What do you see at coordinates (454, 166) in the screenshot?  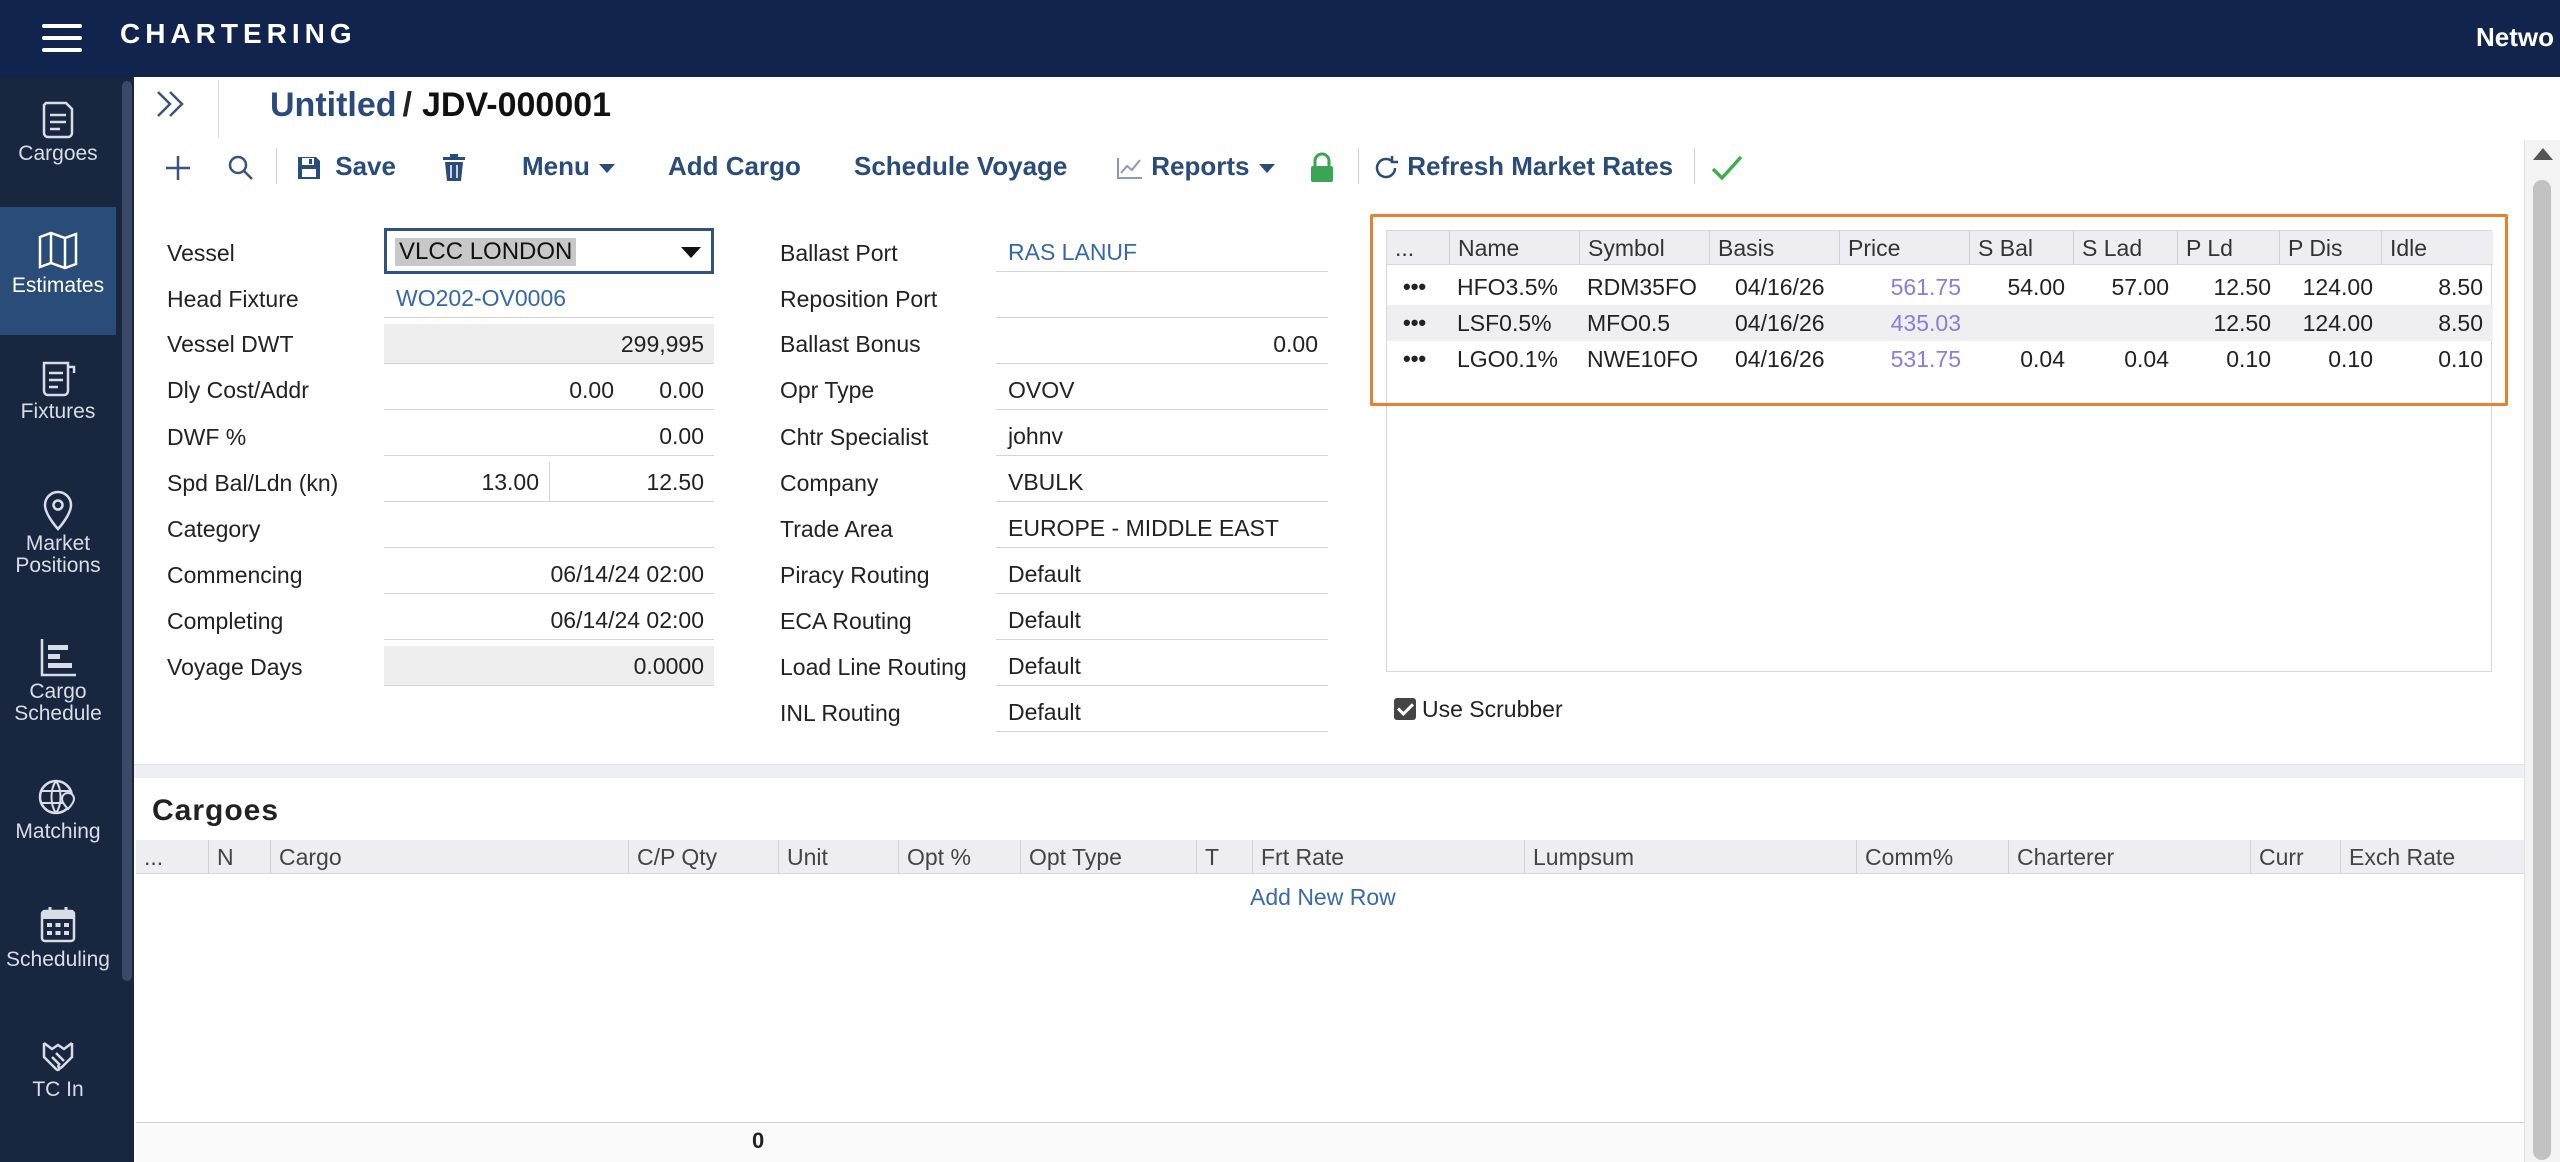 I see `delete-button` at bounding box center [454, 166].